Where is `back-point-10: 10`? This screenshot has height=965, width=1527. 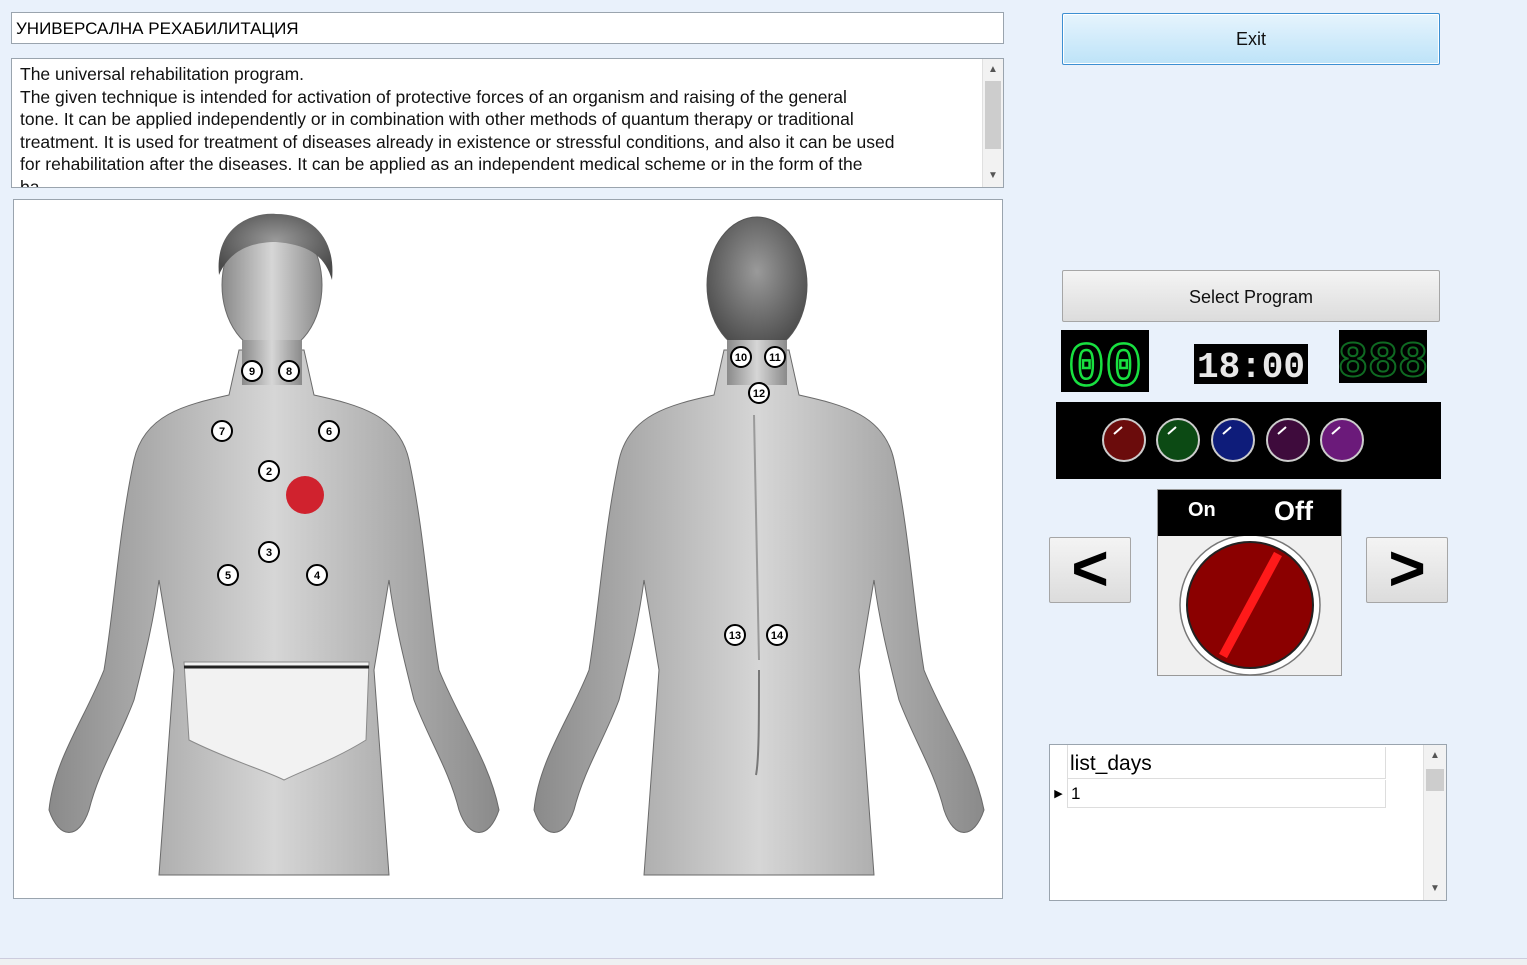 back-point-10: 10 is located at coordinates (741, 357).